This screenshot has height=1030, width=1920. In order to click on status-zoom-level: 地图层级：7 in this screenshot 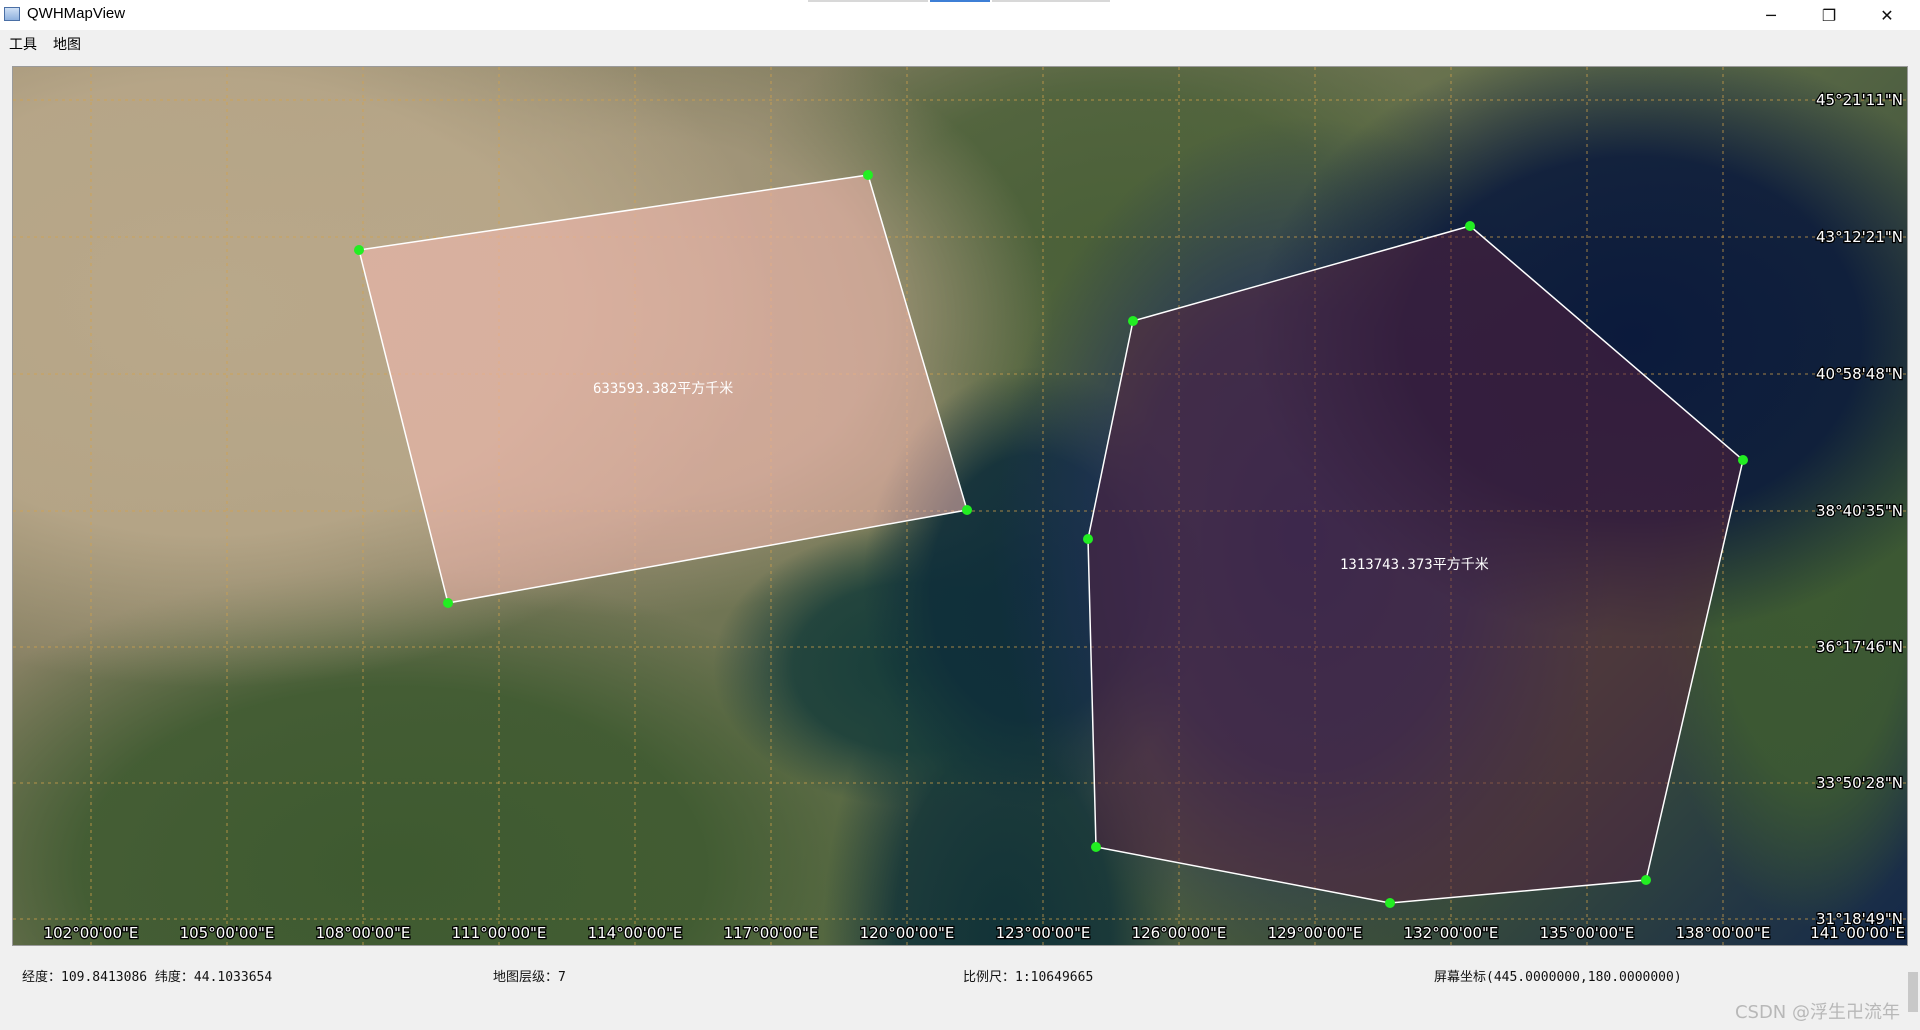, I will do `click(529, 977)`.